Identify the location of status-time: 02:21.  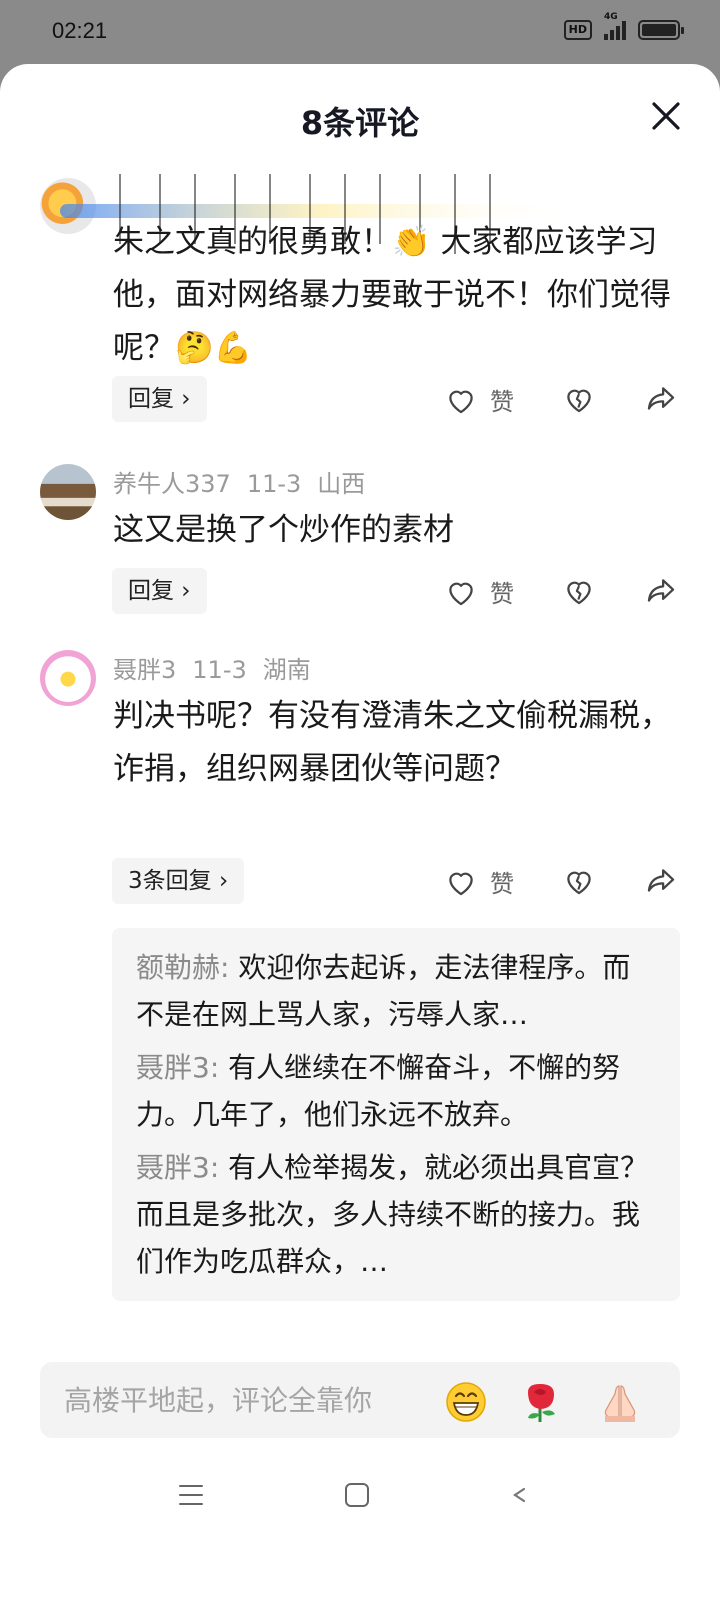
(80, 30).